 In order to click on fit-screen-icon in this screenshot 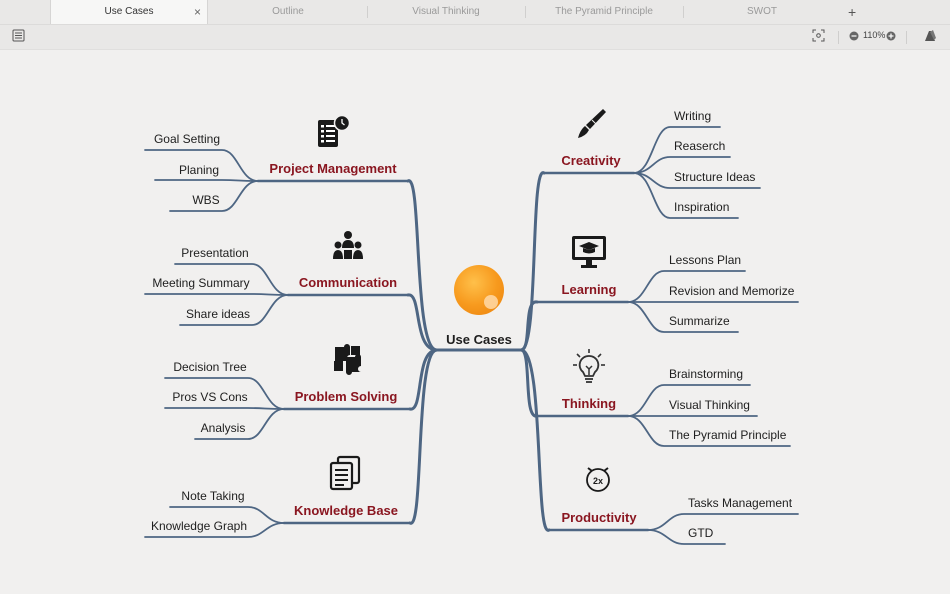, I will do `click(818, 35)`.